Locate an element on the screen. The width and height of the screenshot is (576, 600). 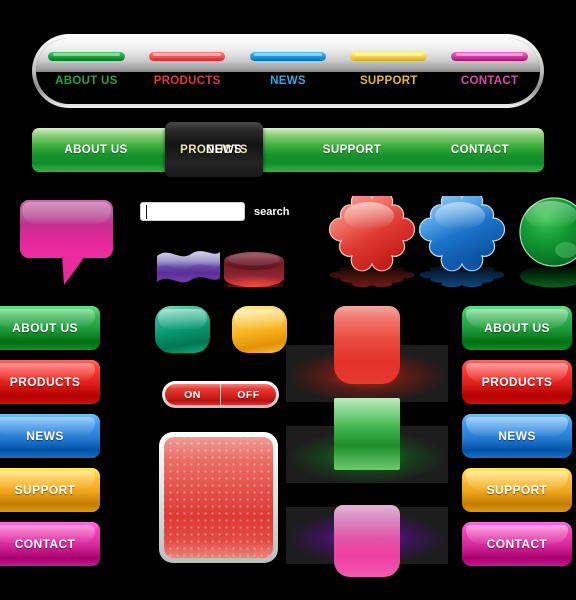
silver-nav-item-0: ABOUT US is located at coordinates (86, 71).